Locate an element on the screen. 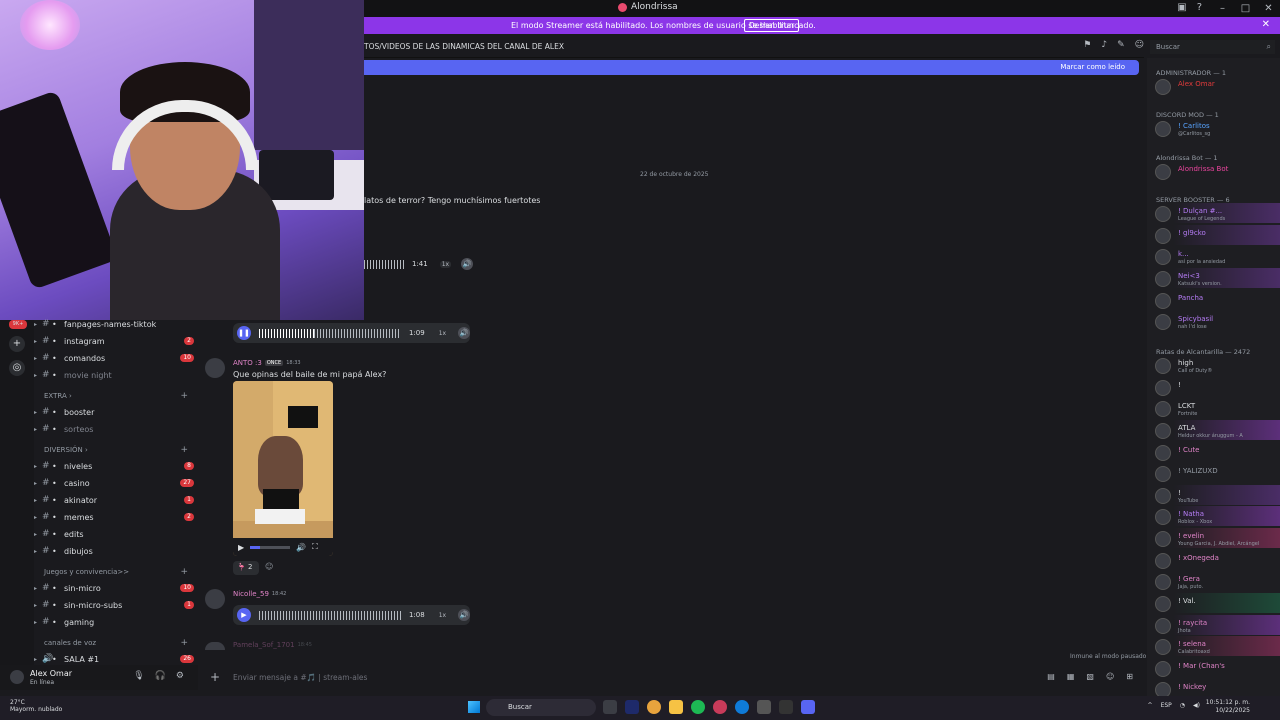 This screenshot has height=720, width=1280. channel-item: ▸ # • casino 27 is located at coordinates (114, 483).